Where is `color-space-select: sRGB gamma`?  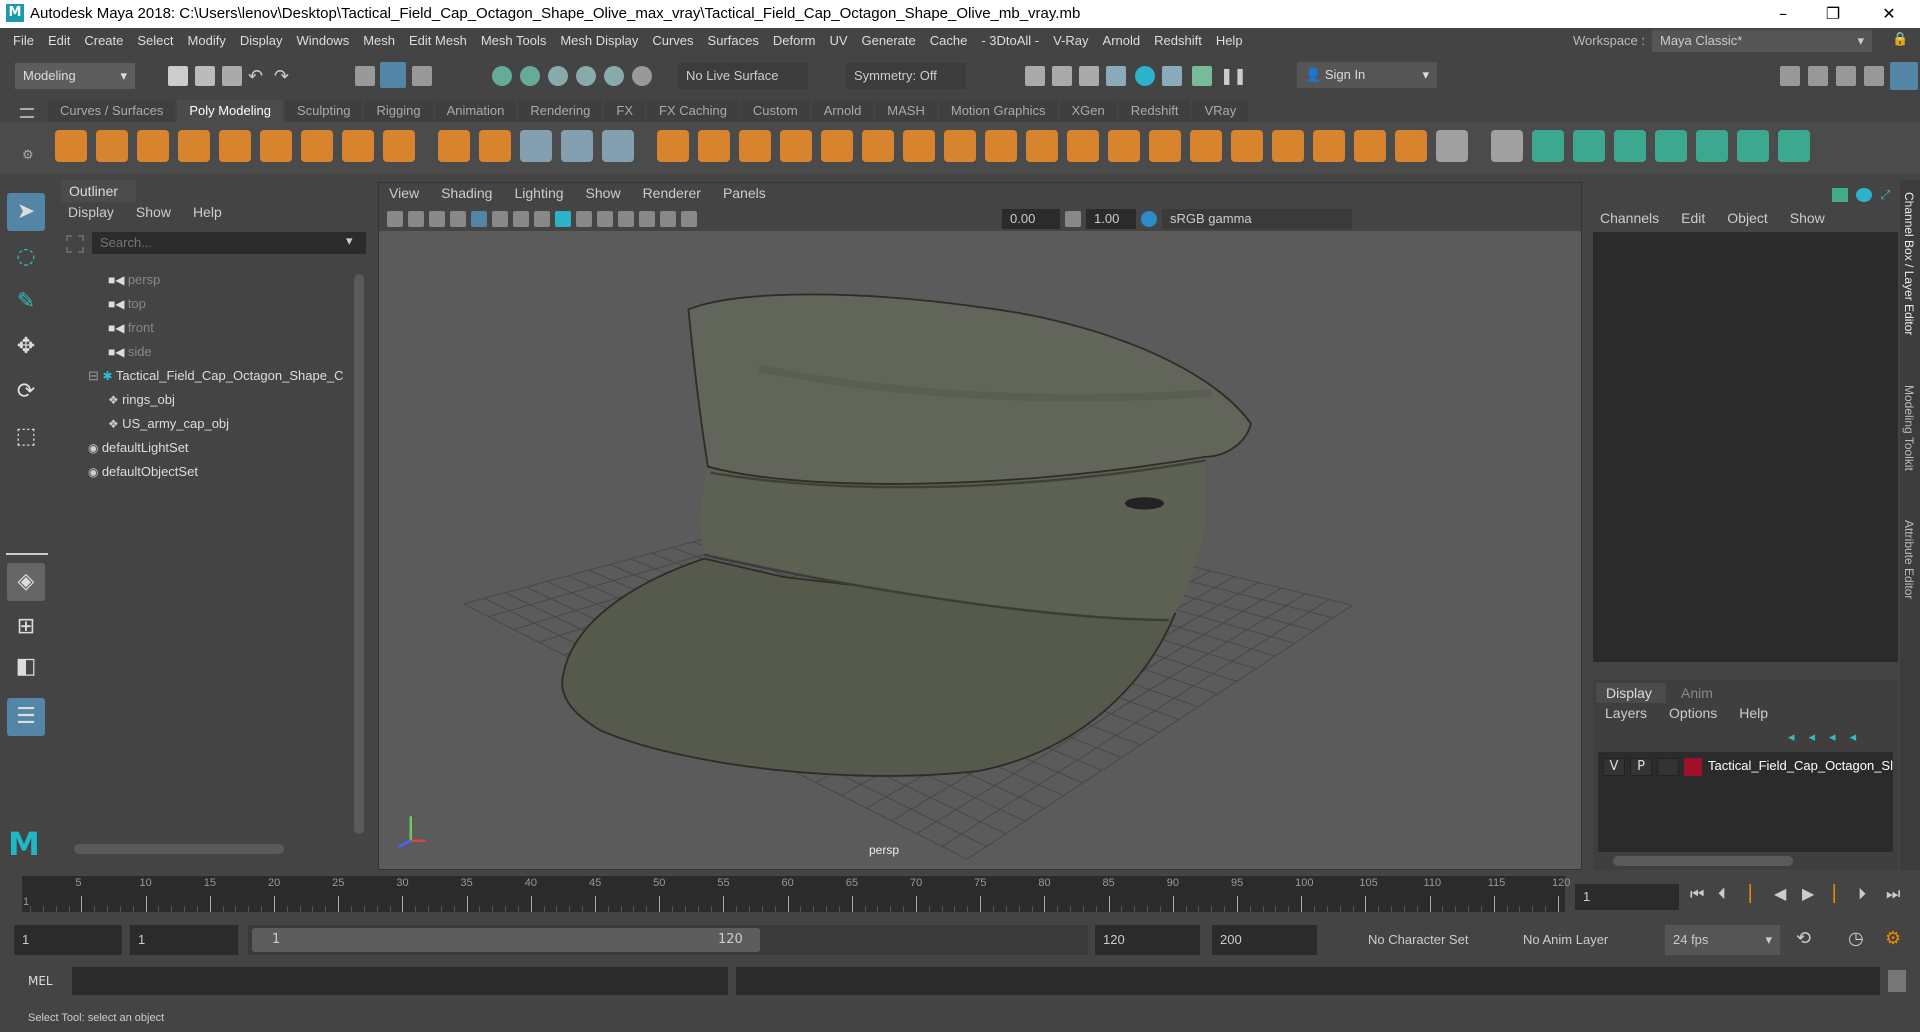 color-space-select: sRGB gamma is located at coordinates (1257, 219).